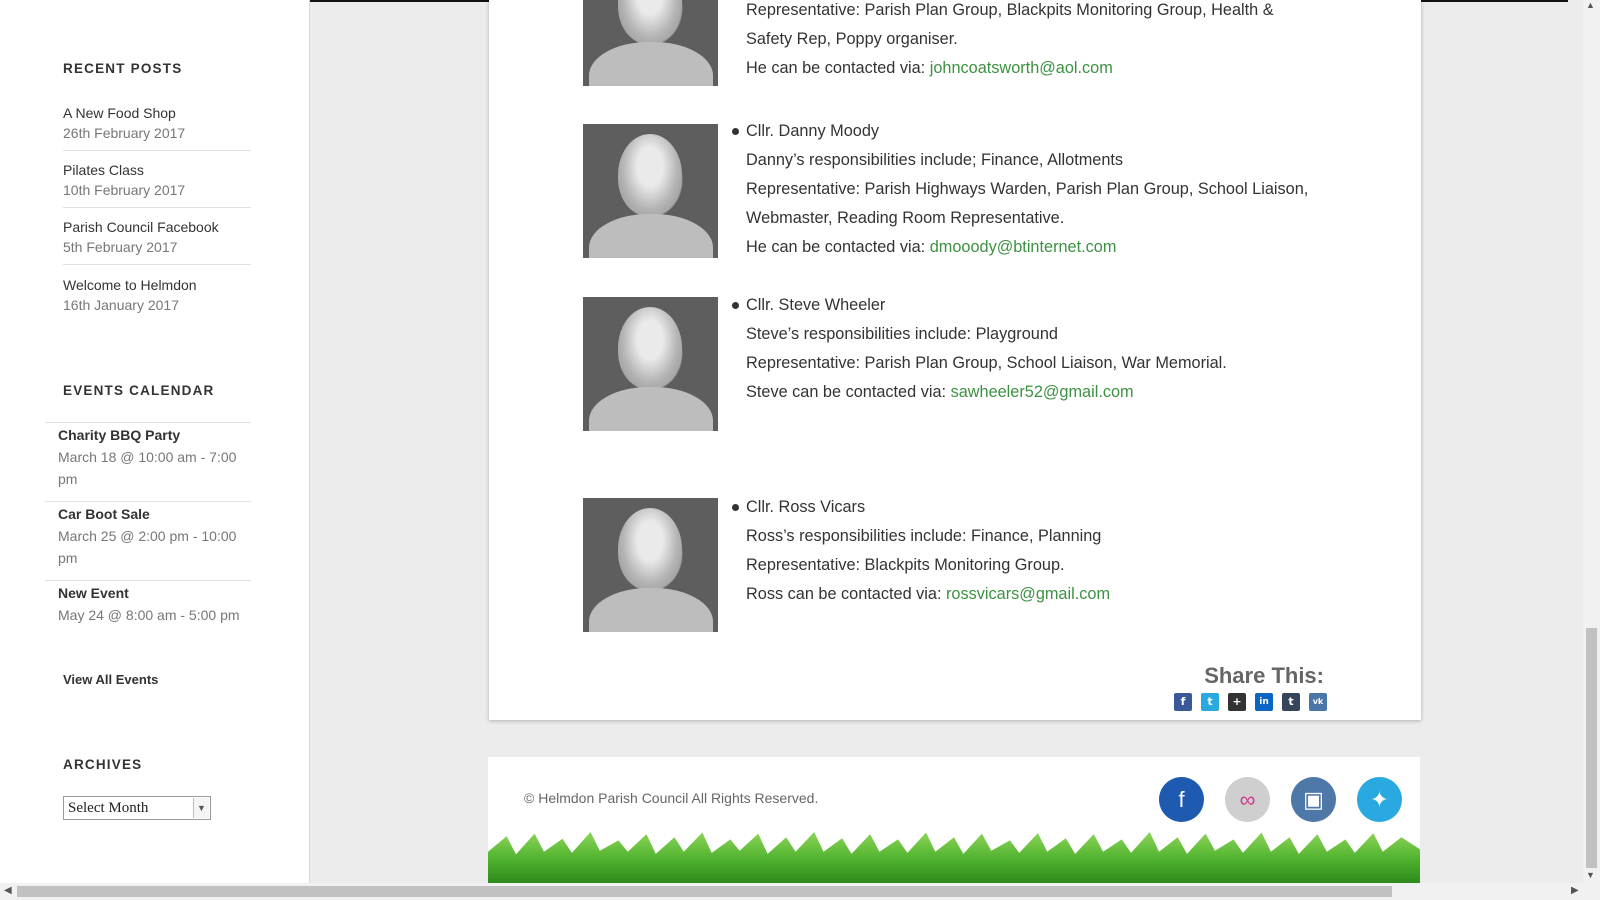  I want to click on post-date: 5th February 2017, so click(120, 247).